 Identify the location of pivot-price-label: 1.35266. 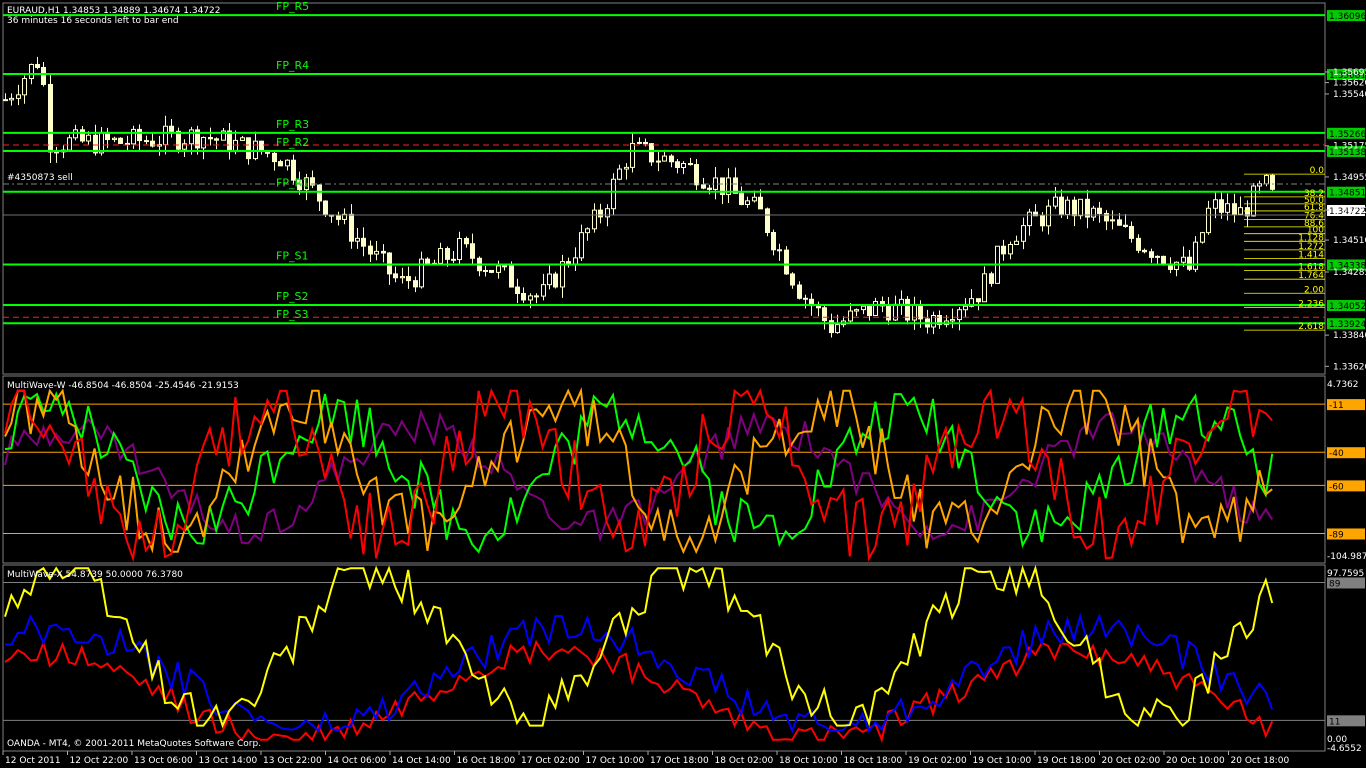
(1347, 135).